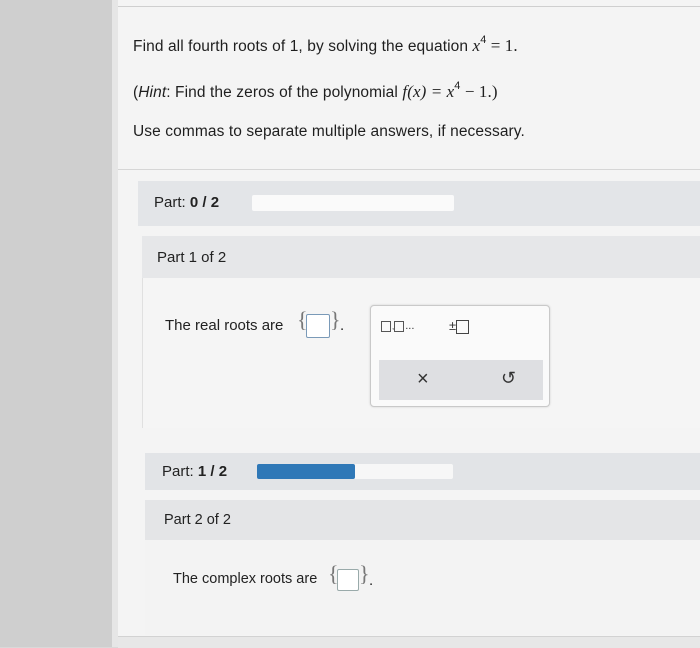  Describe the element at coordinates (204, 202) in the screenshot. I see `part-progress-value: 0 / 2` at that location.